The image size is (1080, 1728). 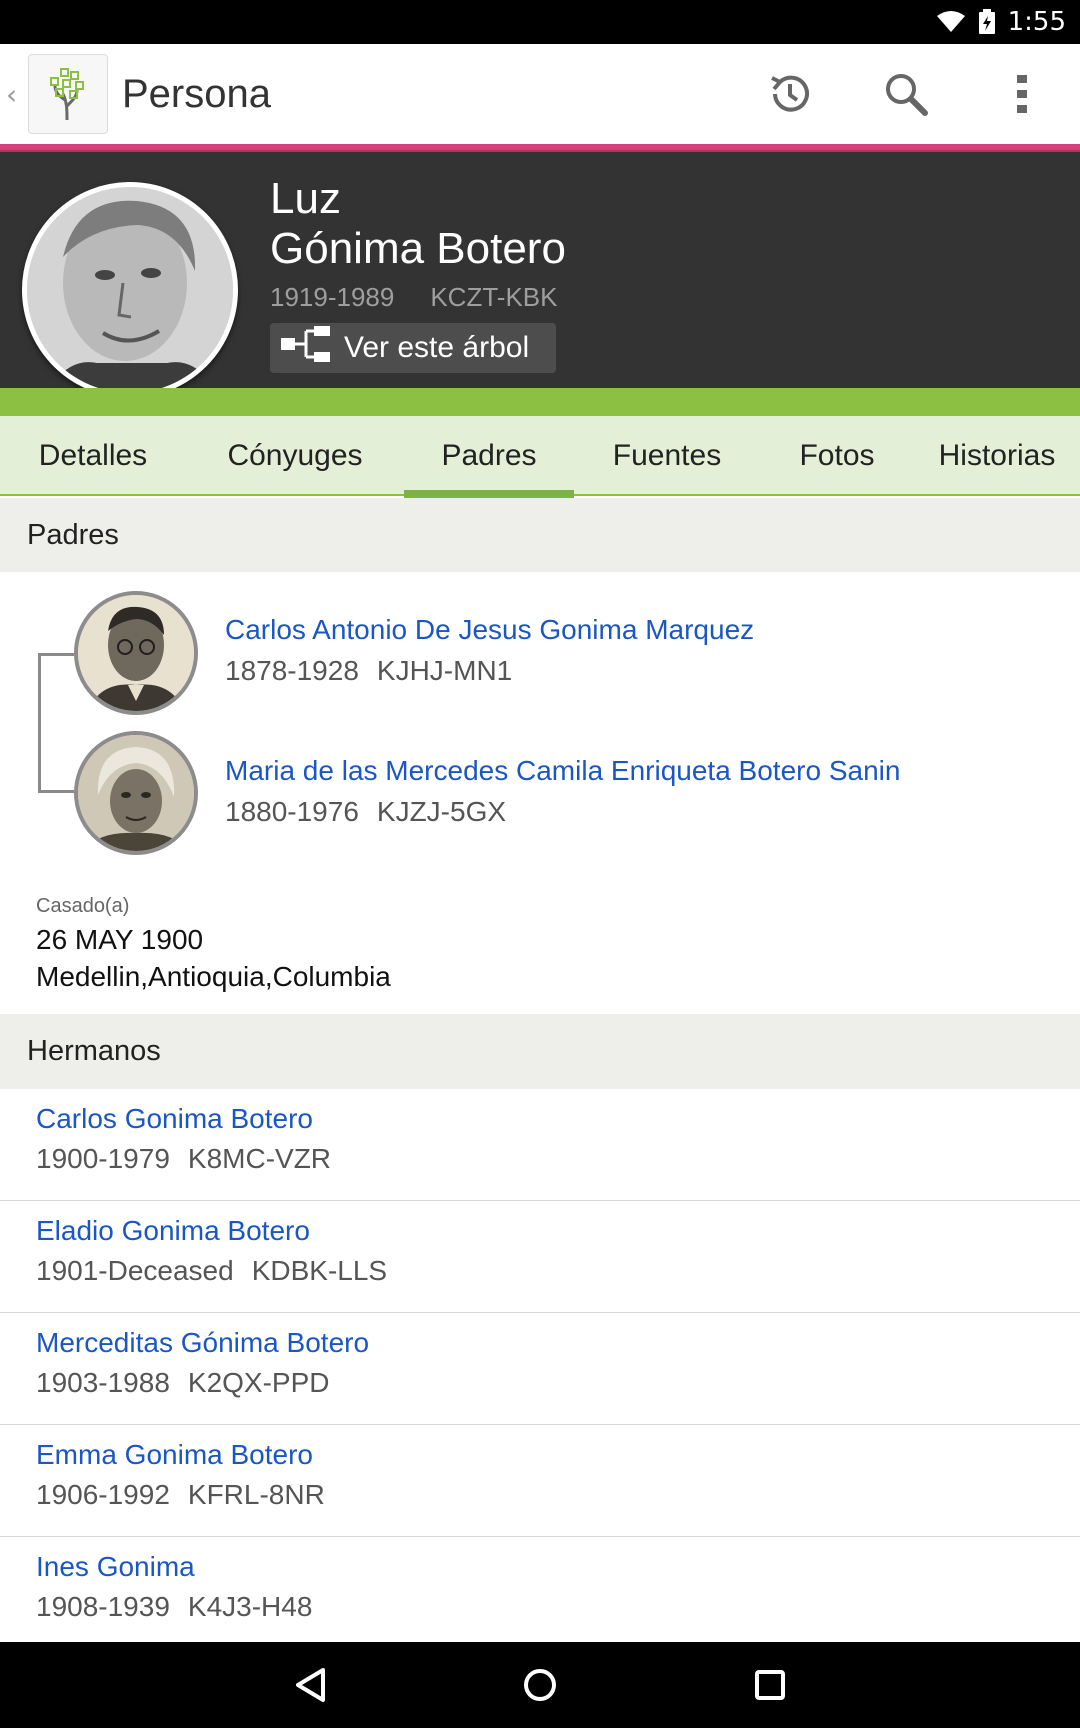 I want to click on accent-divider, so click(x=540, y=148).